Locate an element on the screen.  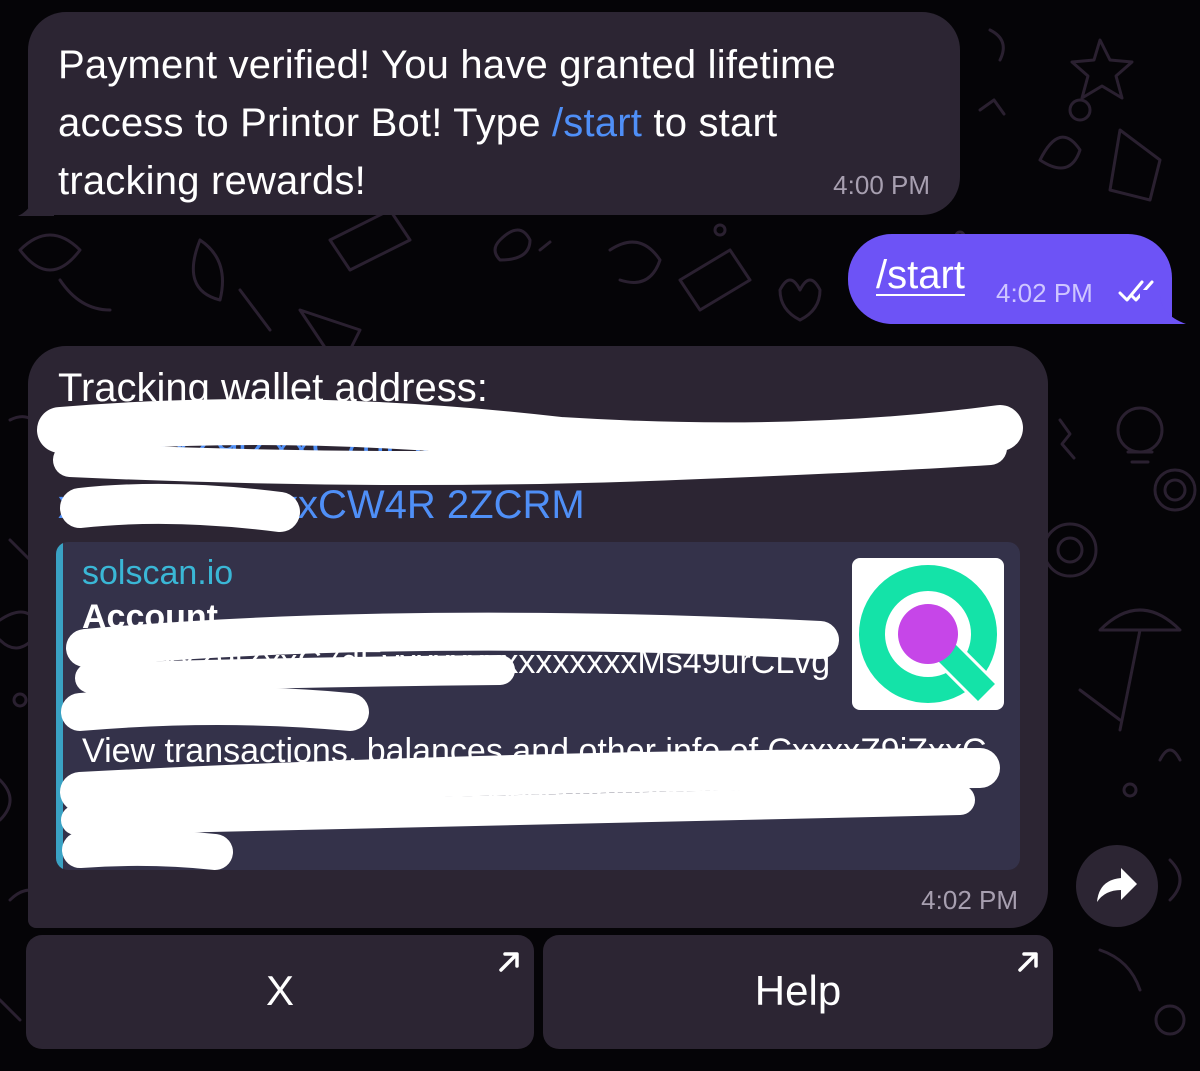
inline-button-x: X is located at coordinates (280, 992).